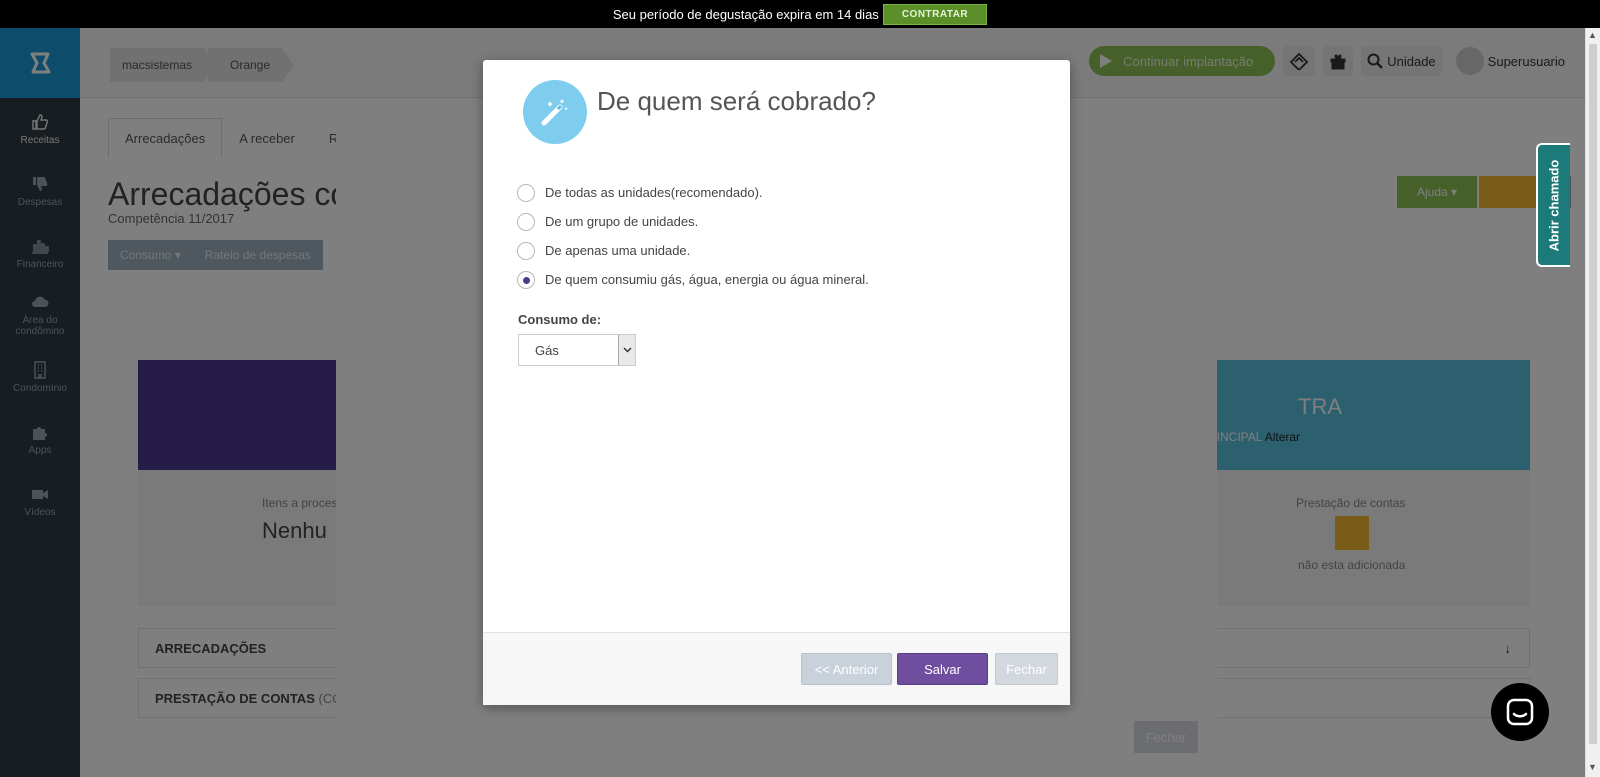 This screenshot has height=777, width=1600. Describe the element at coordinates (935, 14) in the screenshot. I see `contratar-button: CONTRATAR` at that location.